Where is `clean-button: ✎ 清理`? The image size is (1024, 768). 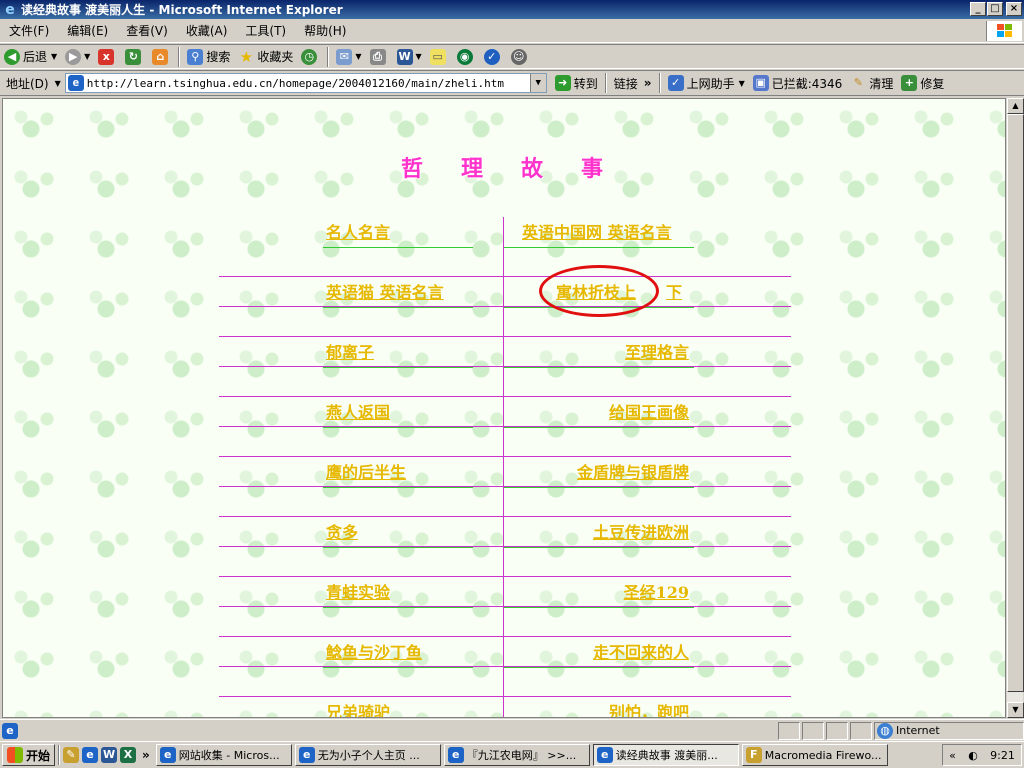
clean-button: ✎ 清理 is located at coordinates (871, 83).